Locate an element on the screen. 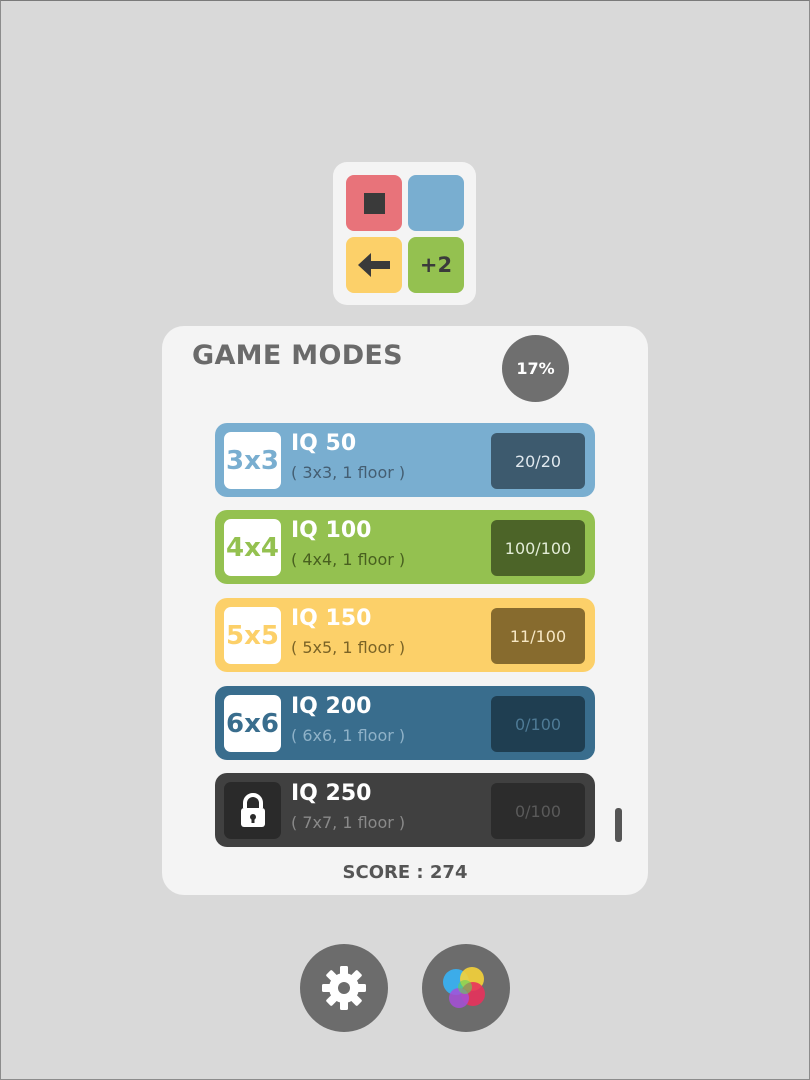 Image resolution: width=810 pixels, height=1080 pixels. logo-tile-red is located at coordinates (374, 203).